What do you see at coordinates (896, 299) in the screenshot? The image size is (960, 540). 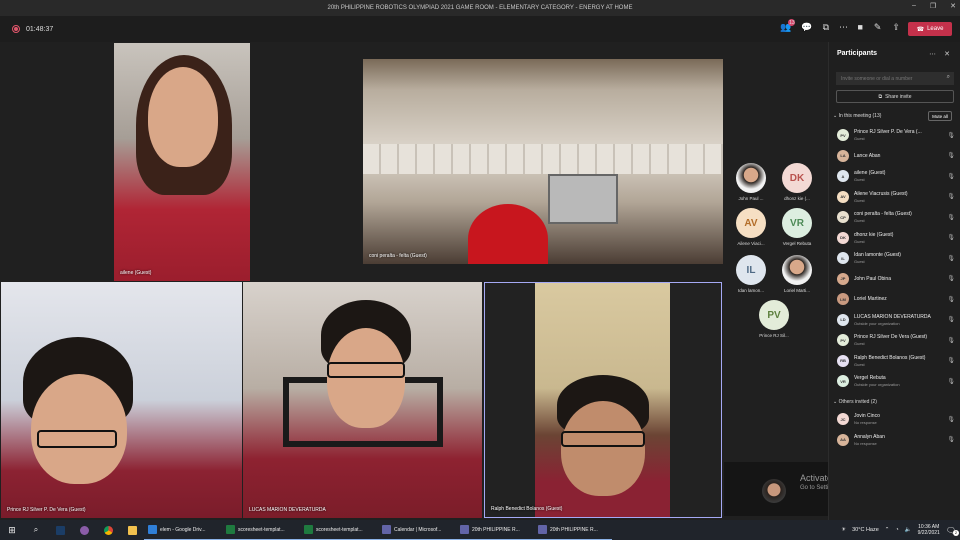 I see `participant-row: LM Loriel Martinez 🎙` at bounding box center [896, 299].